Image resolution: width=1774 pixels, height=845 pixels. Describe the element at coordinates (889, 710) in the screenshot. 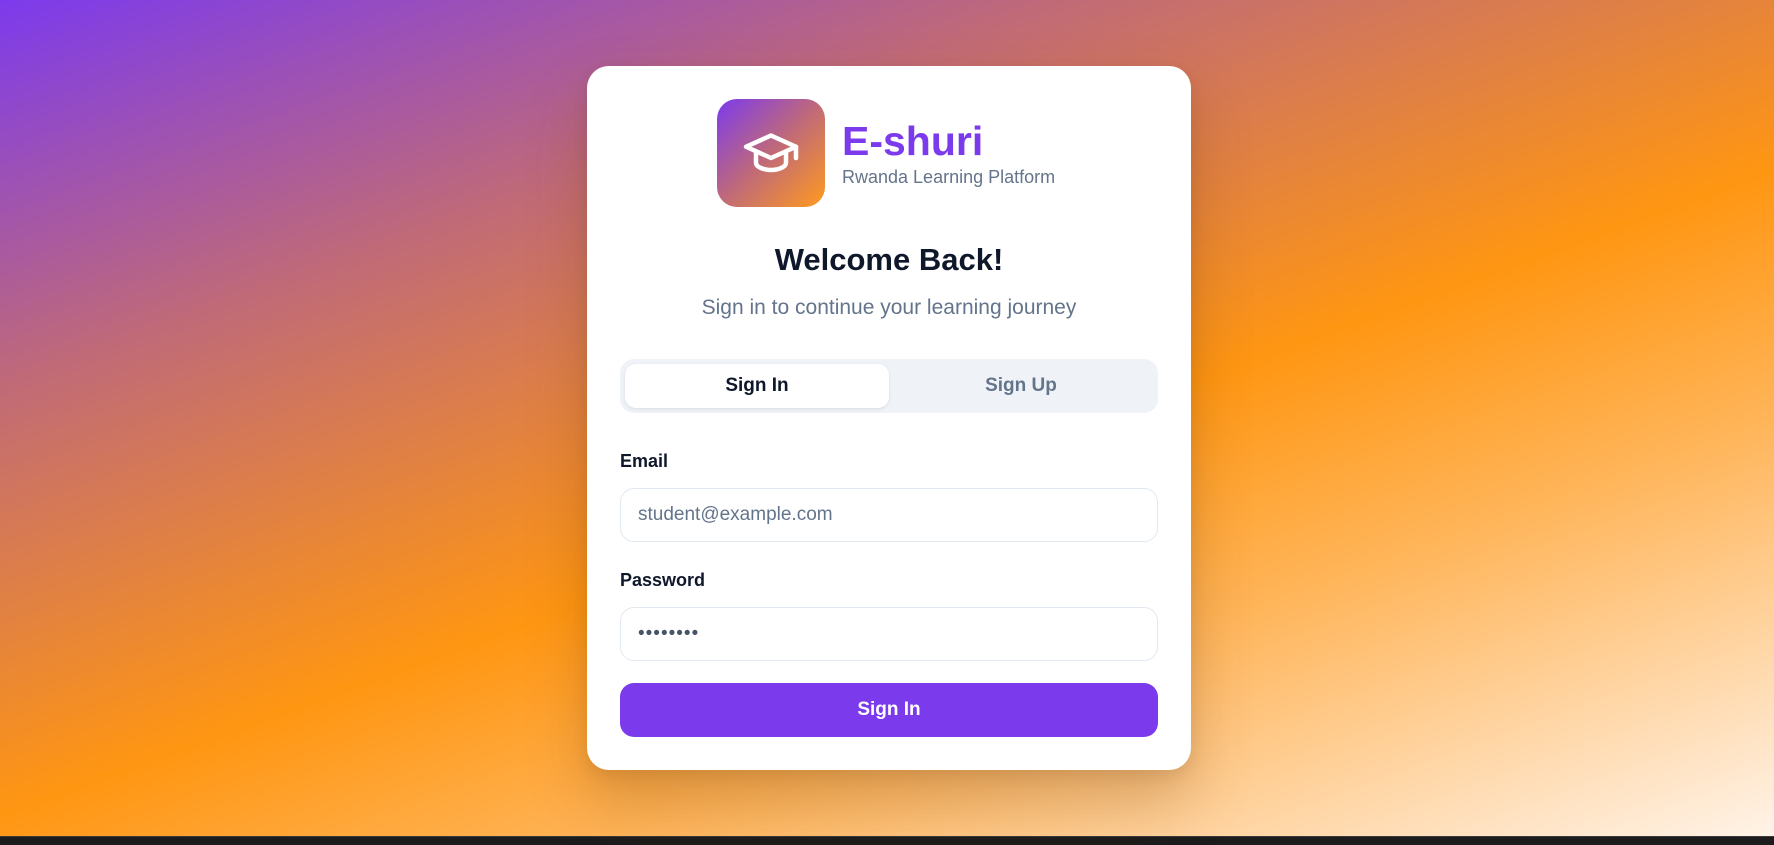

I see `sign-in-button: Sign In` at that location.